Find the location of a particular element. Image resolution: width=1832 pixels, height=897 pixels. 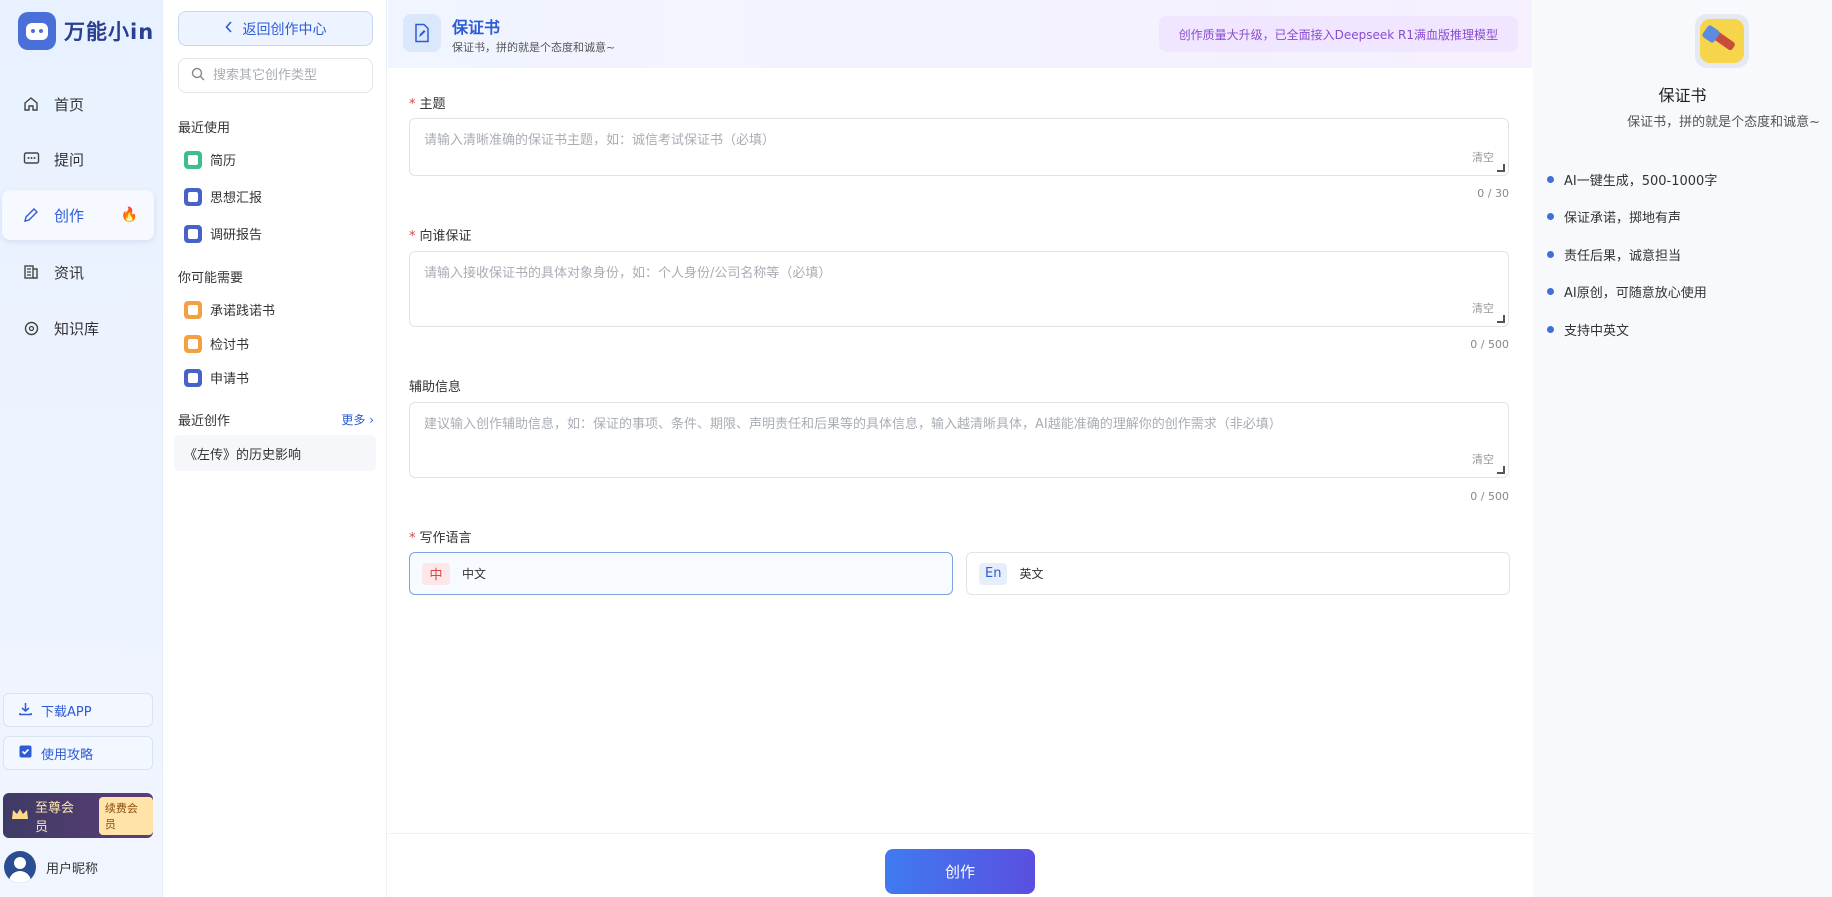

nav-item-news: 资讯 is located at coordinates (78, 272).